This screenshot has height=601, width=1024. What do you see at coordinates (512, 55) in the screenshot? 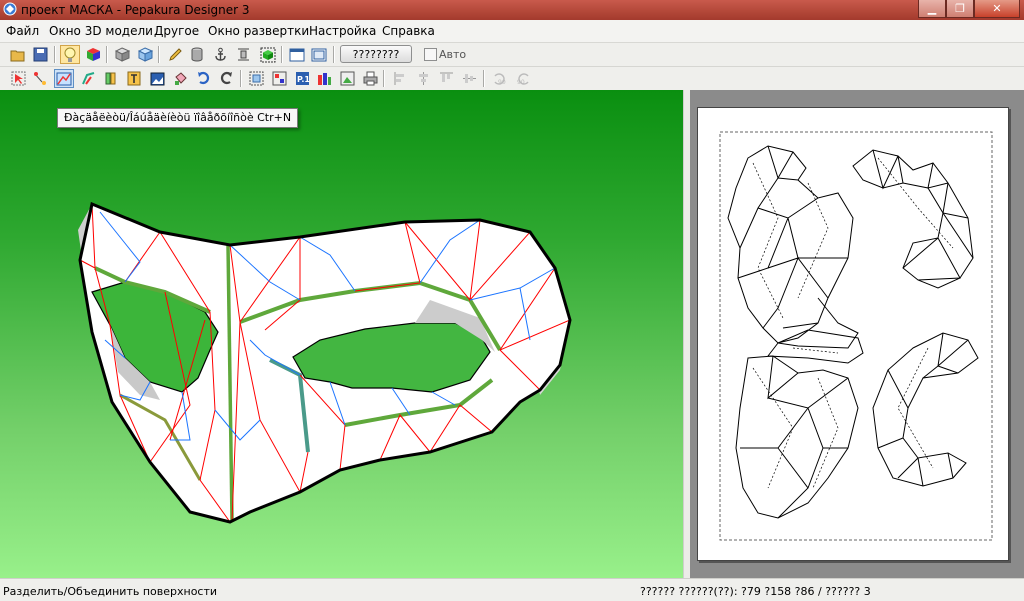
I see `toolbar-main: ???????? Авто` at bounding box center [512, 55].